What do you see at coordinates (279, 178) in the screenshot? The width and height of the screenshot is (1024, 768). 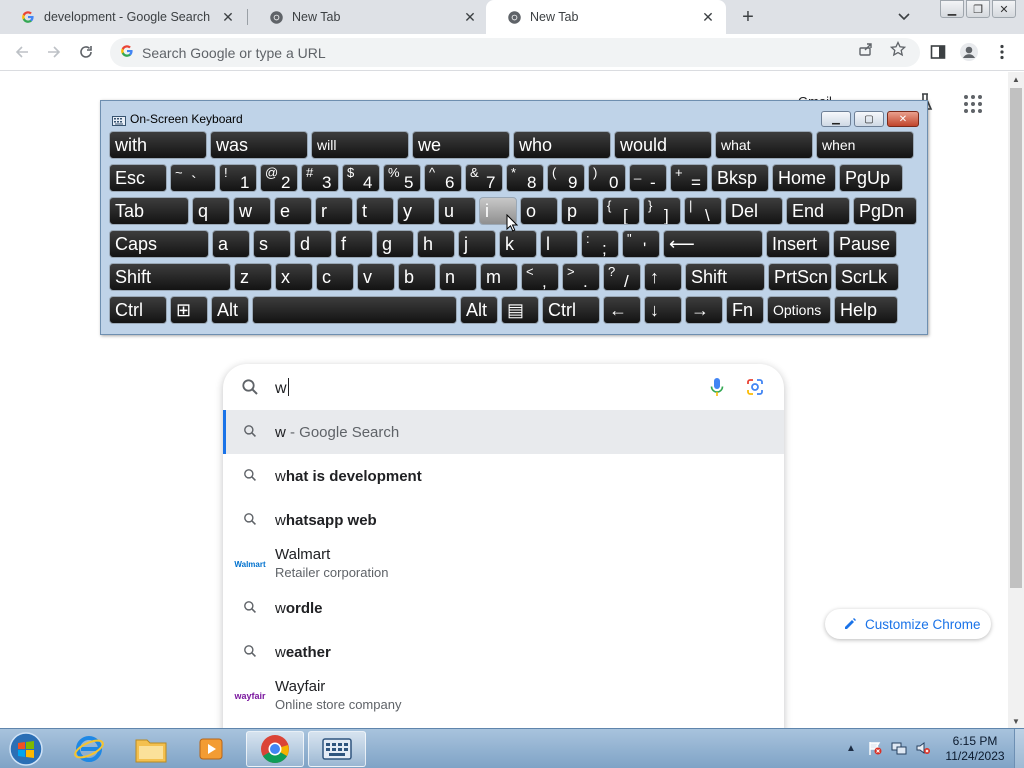 I see `osk-key-x402: @2` at bounding box center [279, 178].